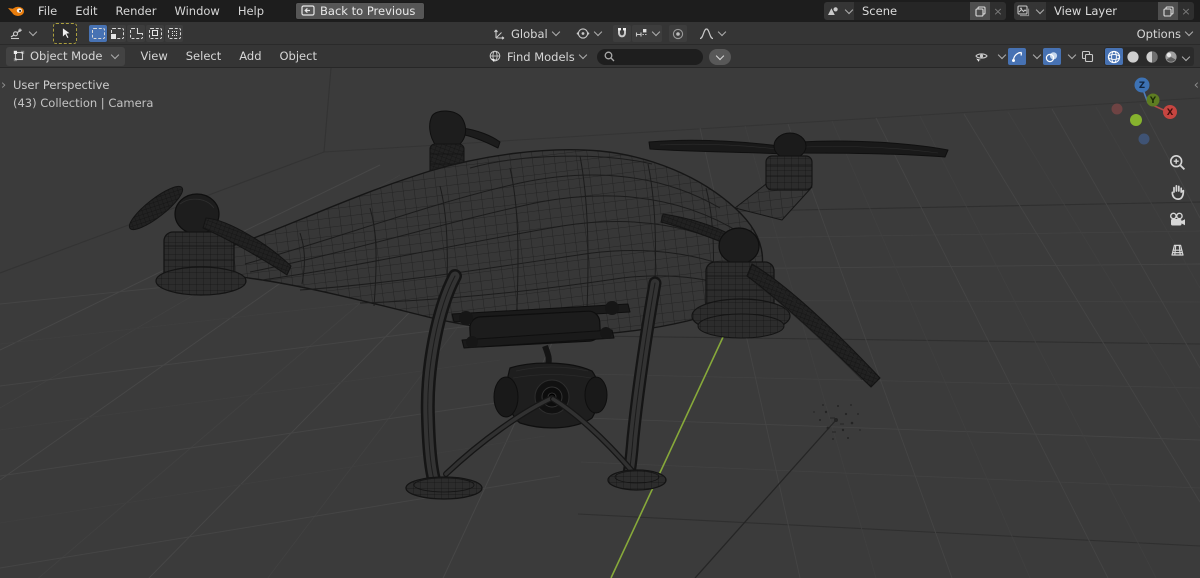 This screenshot has width=1200, height=578. What do you see at coordinates (981, 56) in the screenshot?
I see `object-visibility-dropdown` at bounding box center [981, 56].